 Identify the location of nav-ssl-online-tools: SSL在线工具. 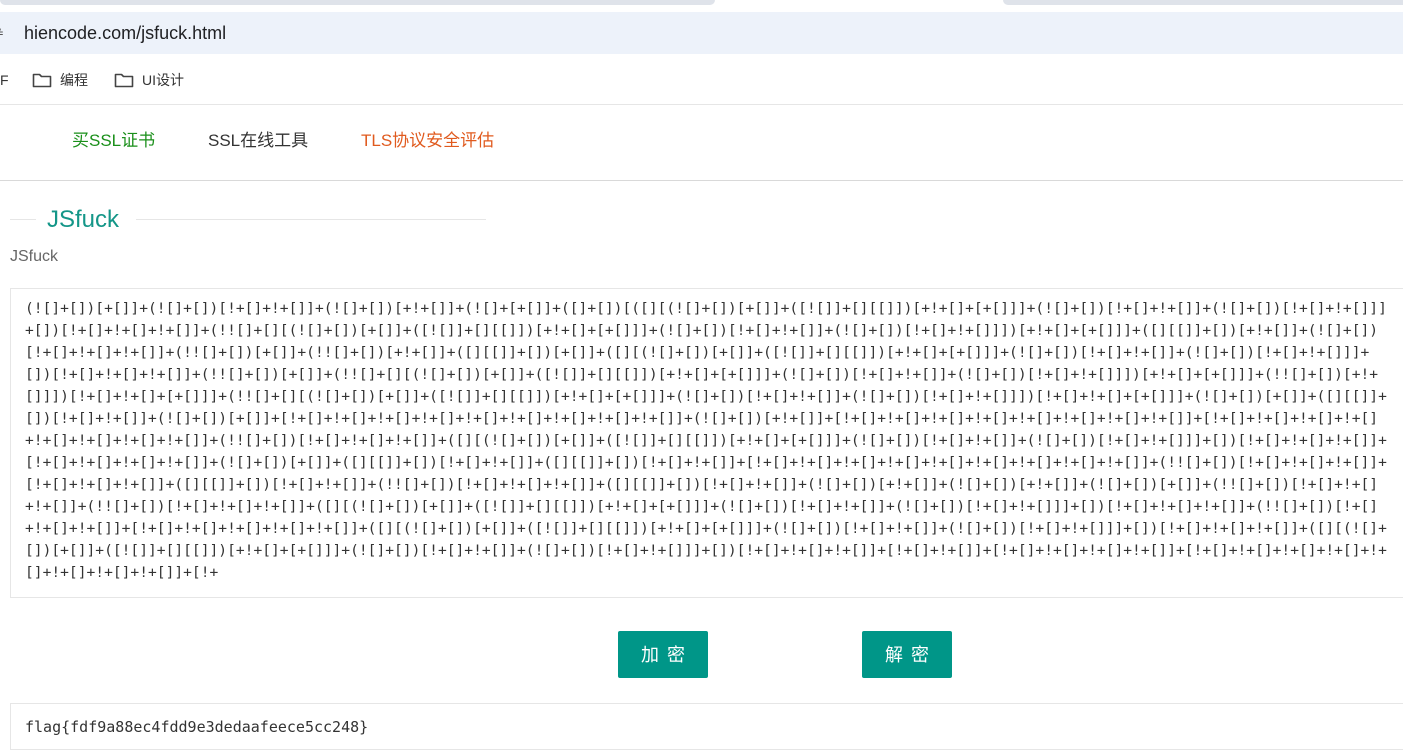
(258, 141).